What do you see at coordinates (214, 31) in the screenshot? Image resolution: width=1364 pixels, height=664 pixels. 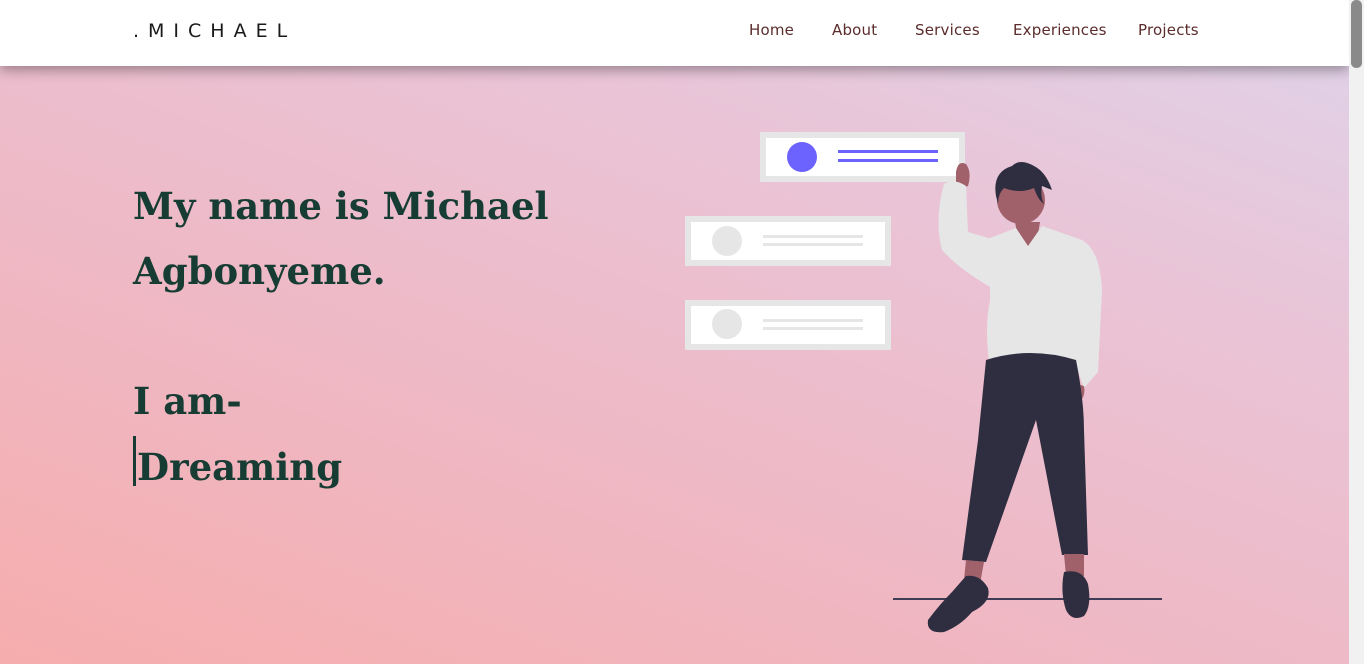 I see `site-logo: .MICHAEL` at bounding box center [214, 31].